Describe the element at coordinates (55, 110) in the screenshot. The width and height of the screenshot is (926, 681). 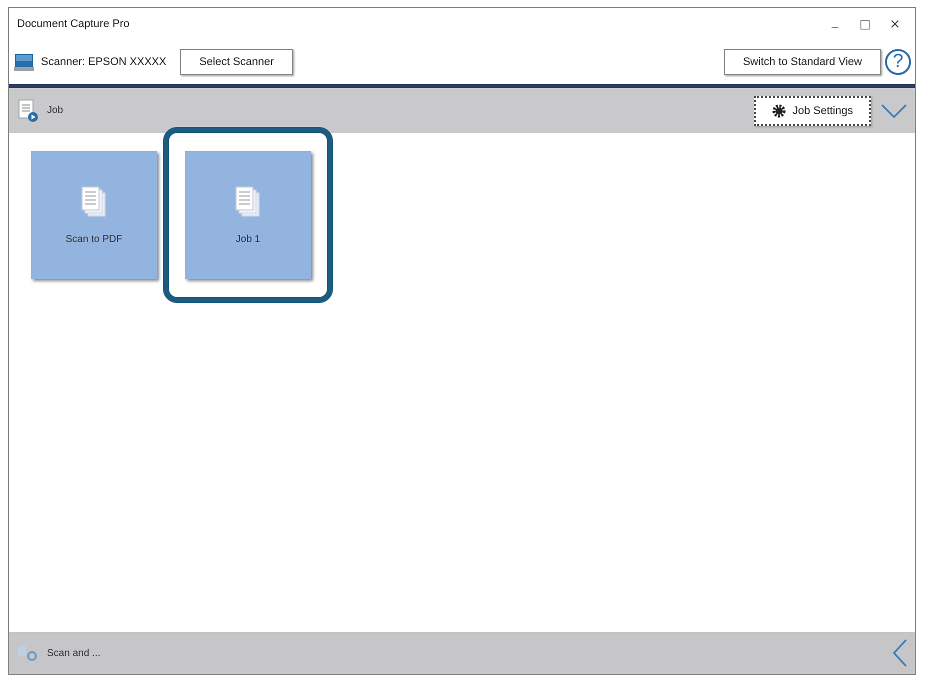
I see `section-title: Job` at that location.